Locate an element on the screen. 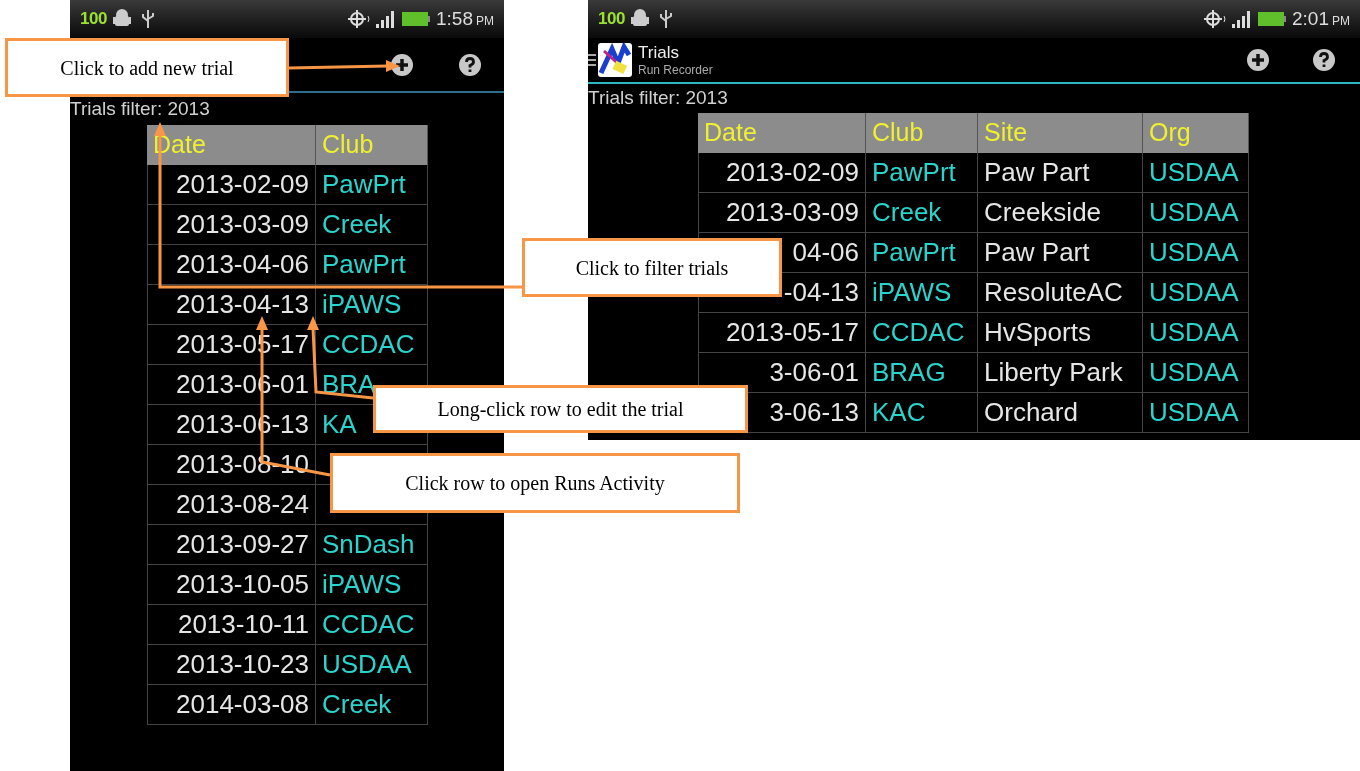  table-cell: BRAG is located at coordinates (922, 373).